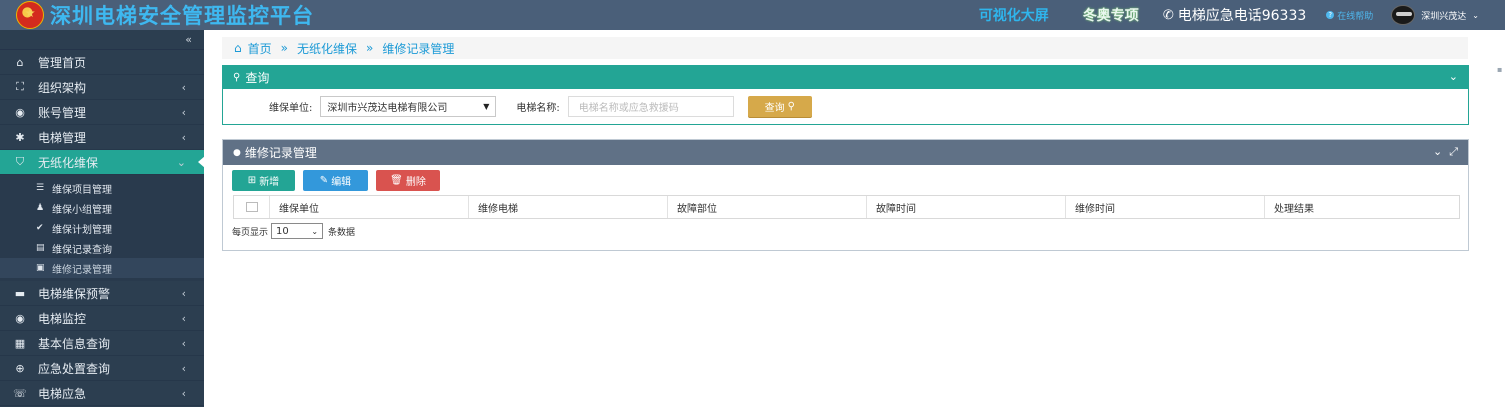 Image resolution: width=1505 pixels, height=407 pixels. Describe the element at coordinates (20, 318) in the screenshot. I see `eye-icon: ◉` at that location.